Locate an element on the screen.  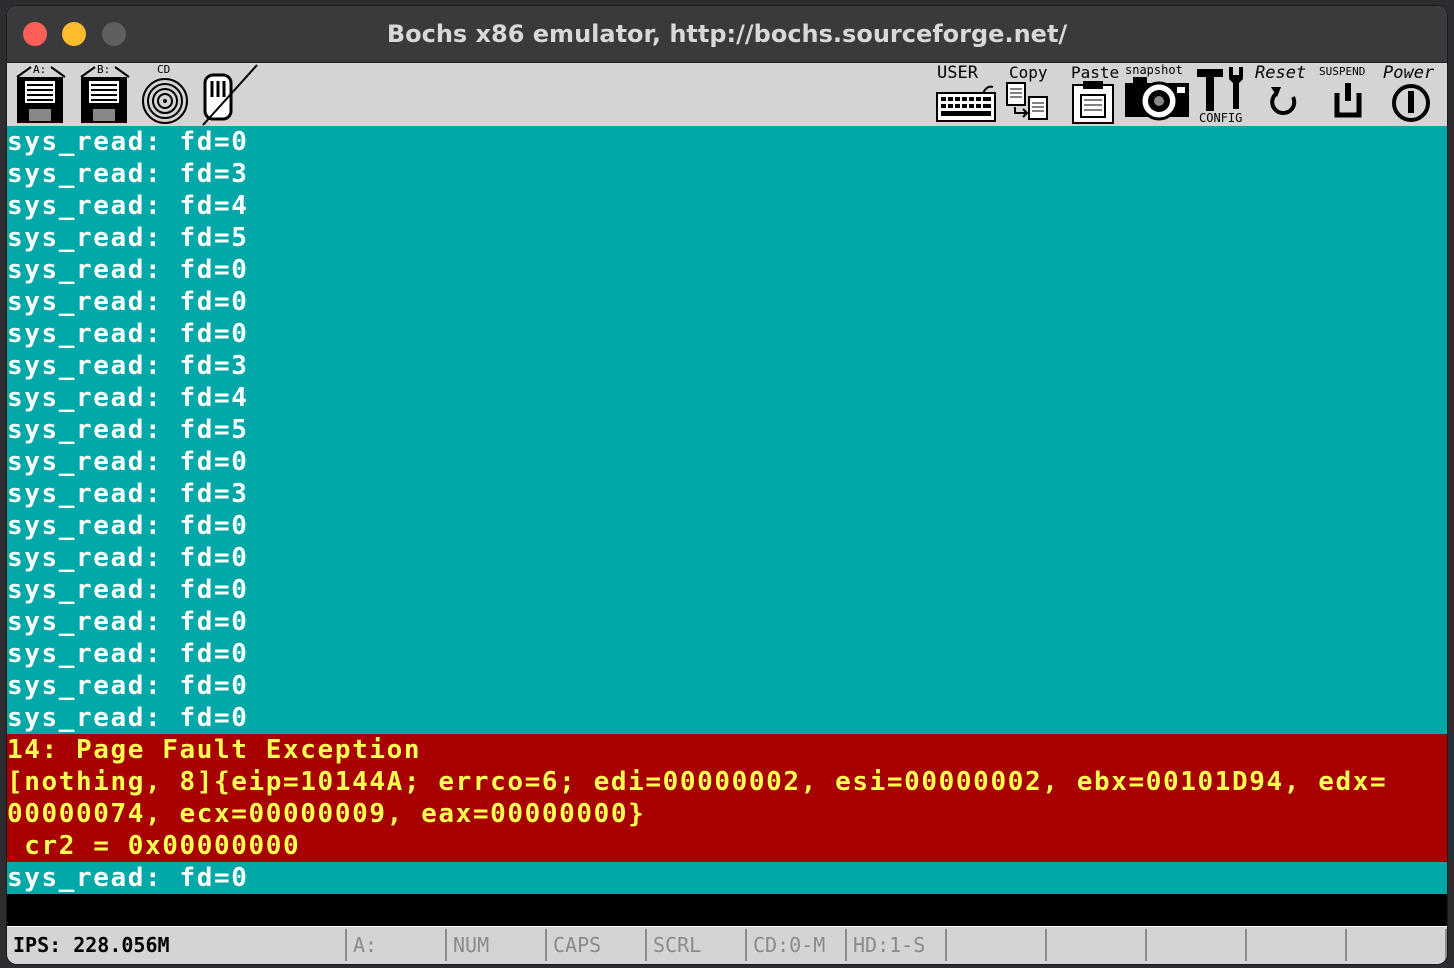
camera-icon is located at coordinates (1157, 99).